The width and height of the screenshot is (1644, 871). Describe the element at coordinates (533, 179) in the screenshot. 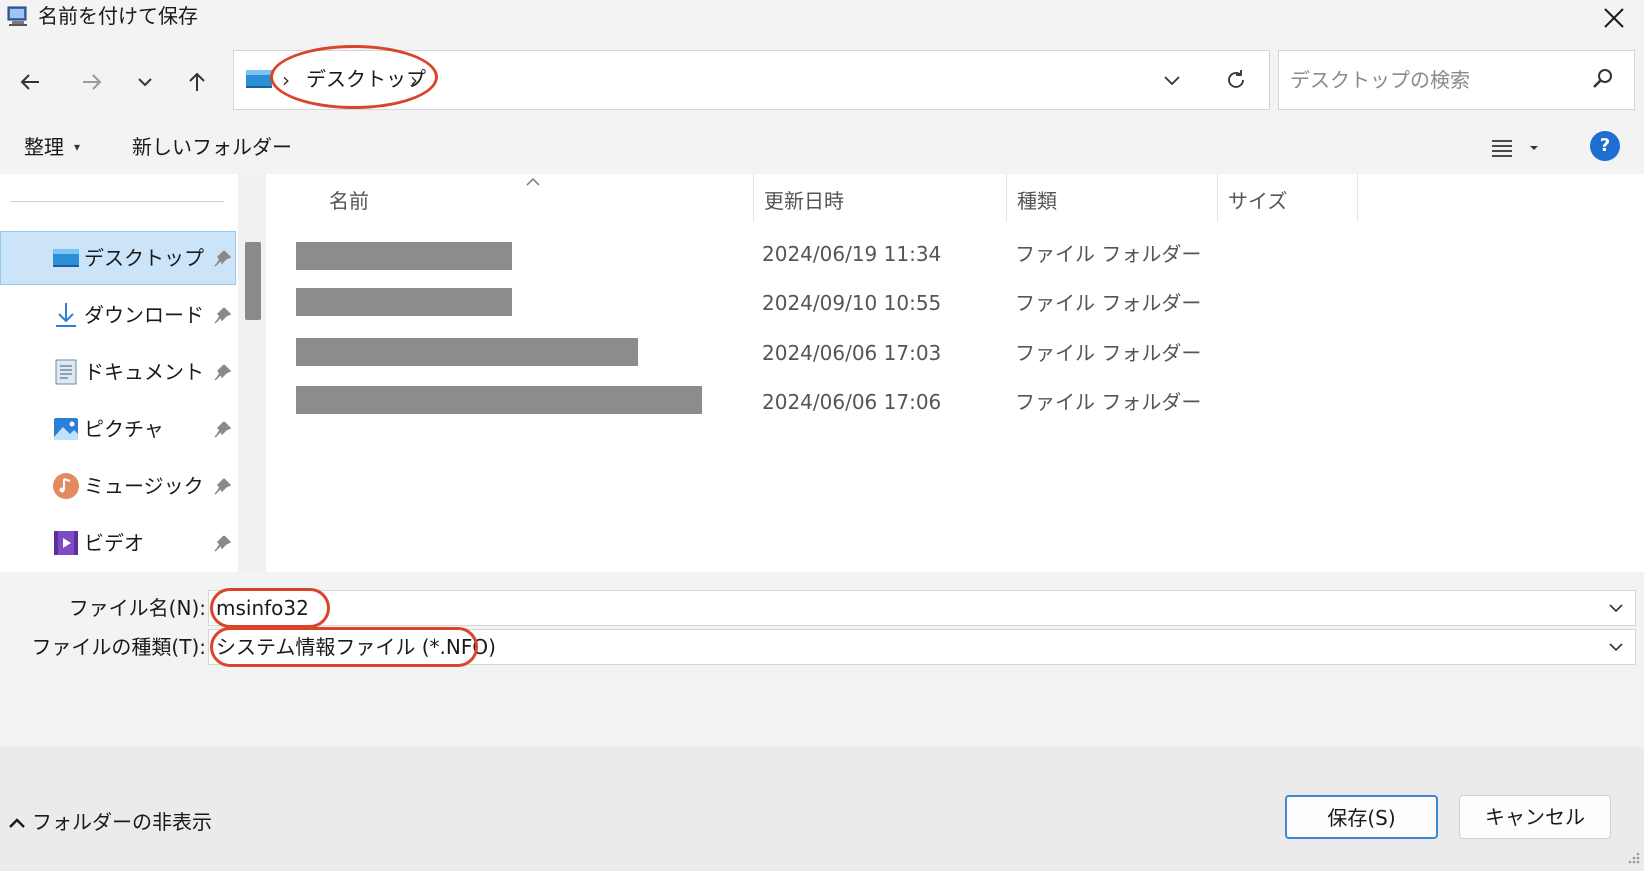

I see `sort-ascending-icon` at that location.